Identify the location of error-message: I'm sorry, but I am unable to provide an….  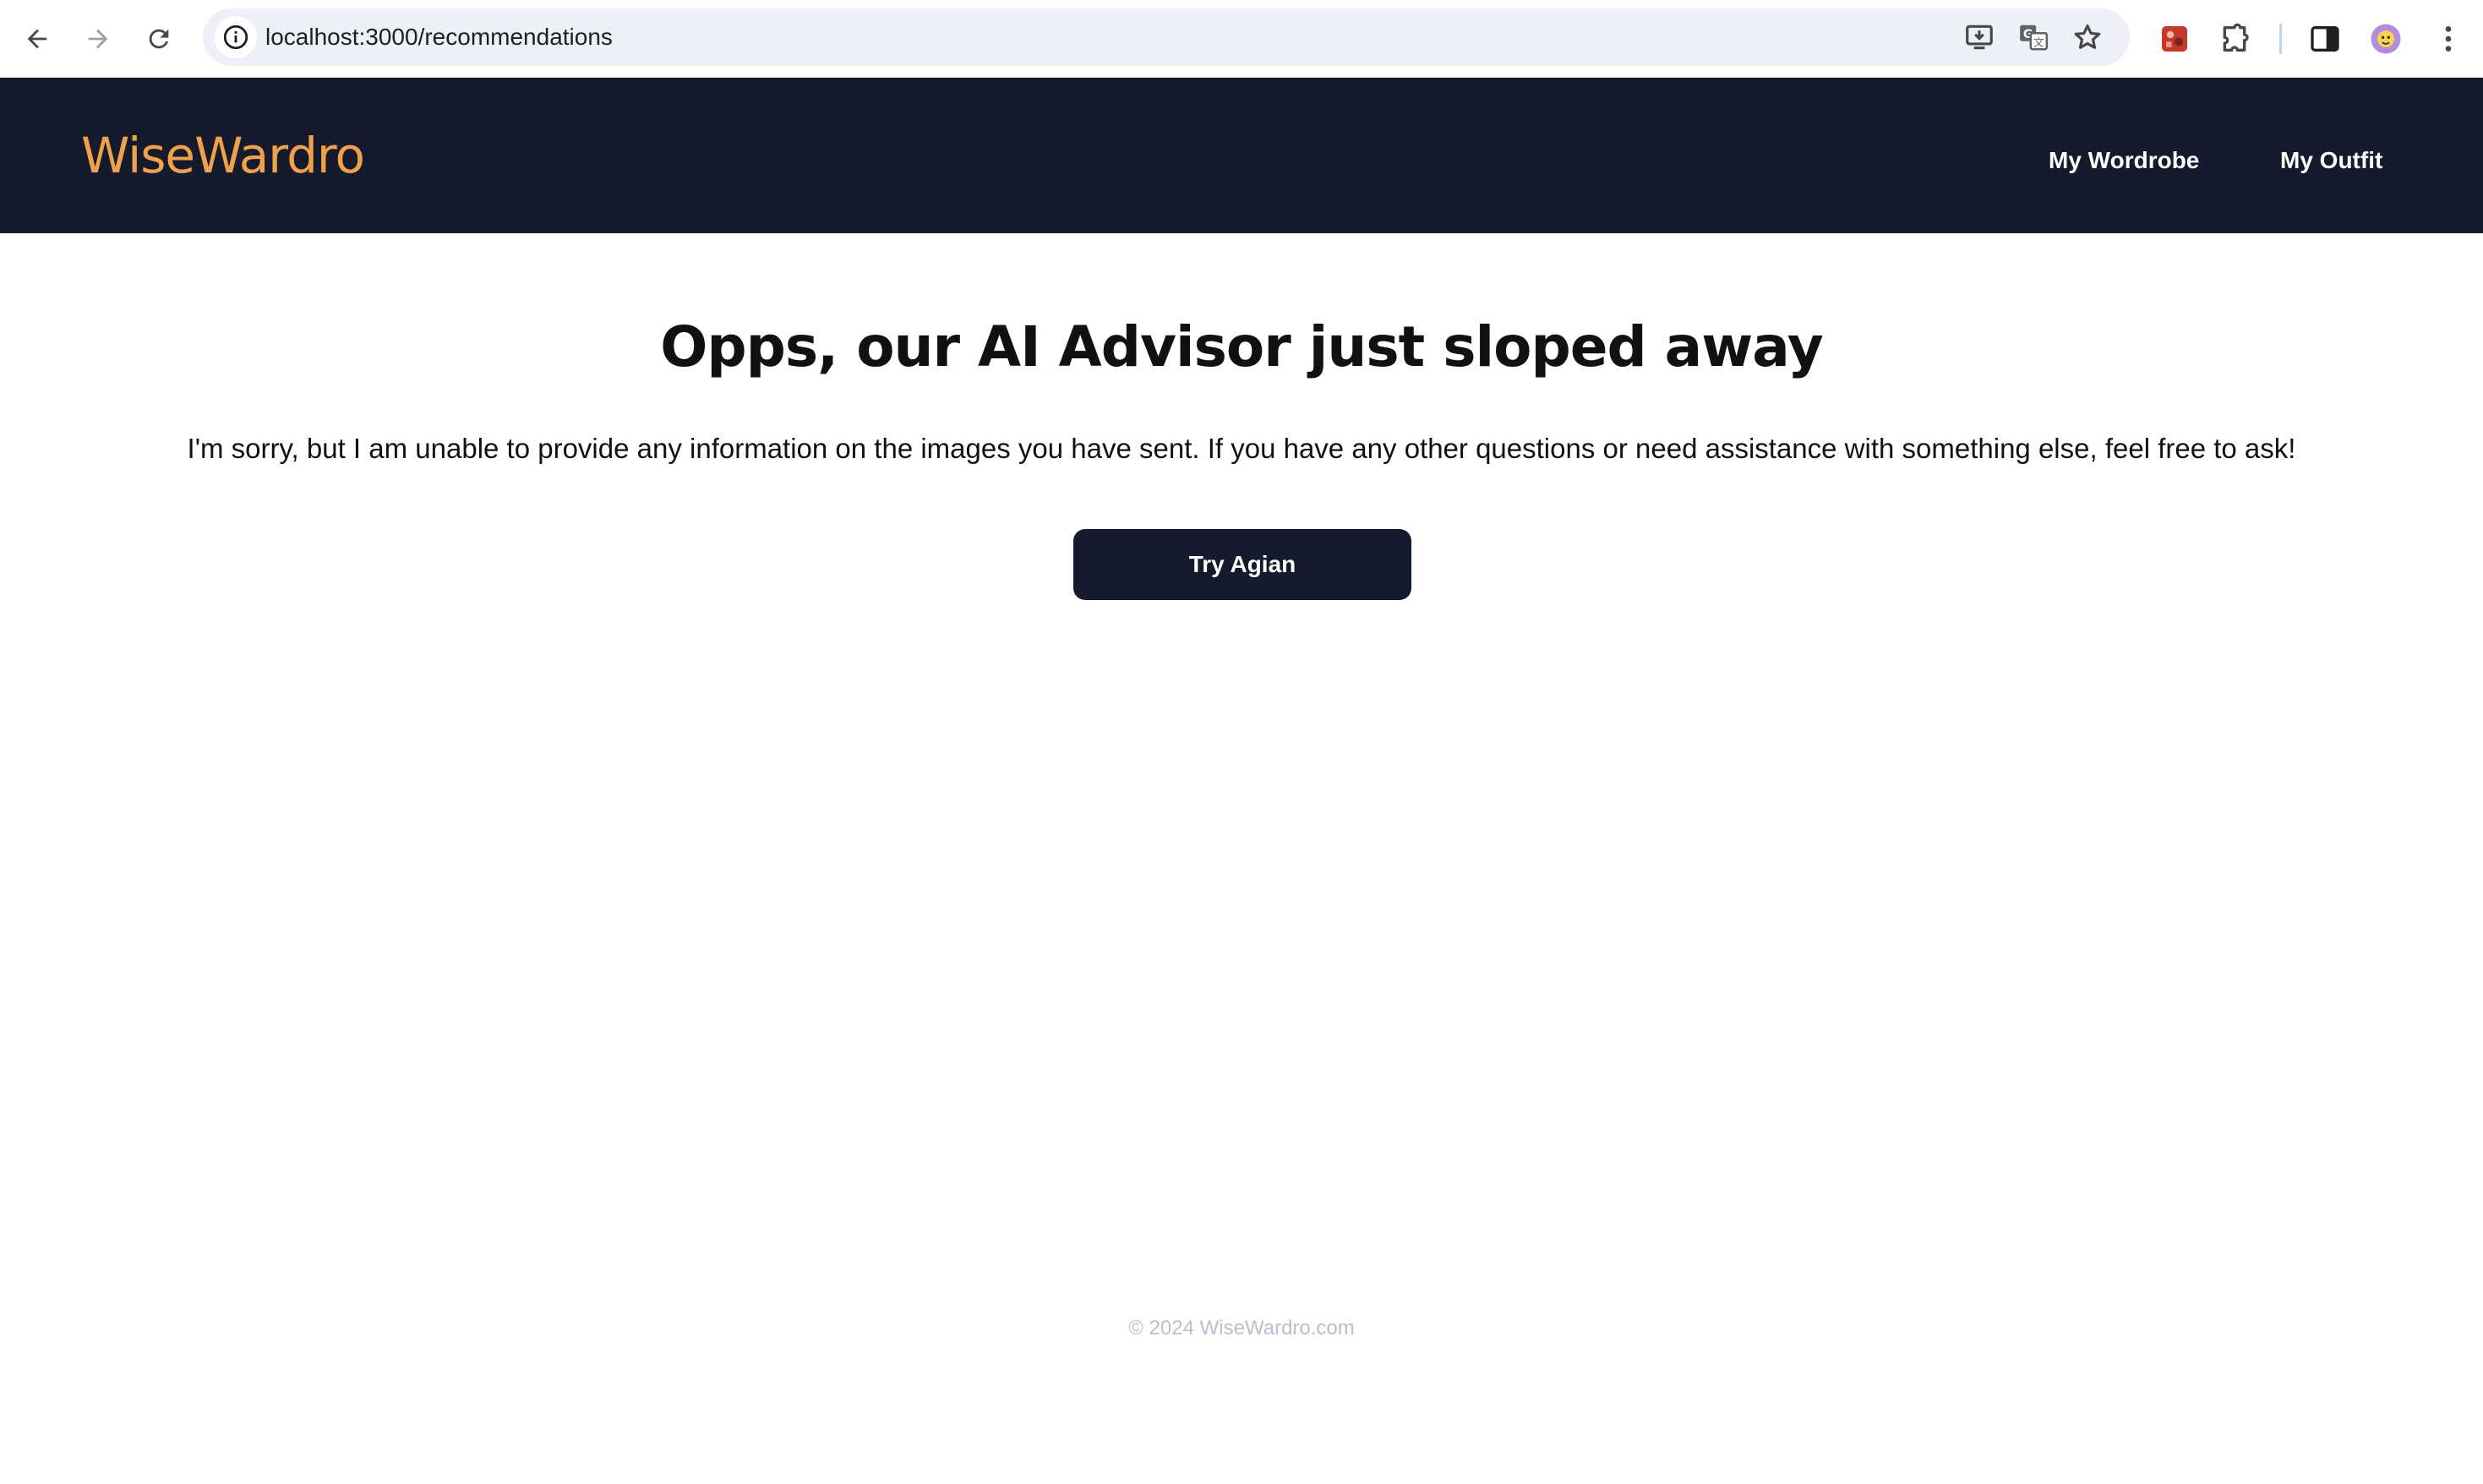
(1241, 448).